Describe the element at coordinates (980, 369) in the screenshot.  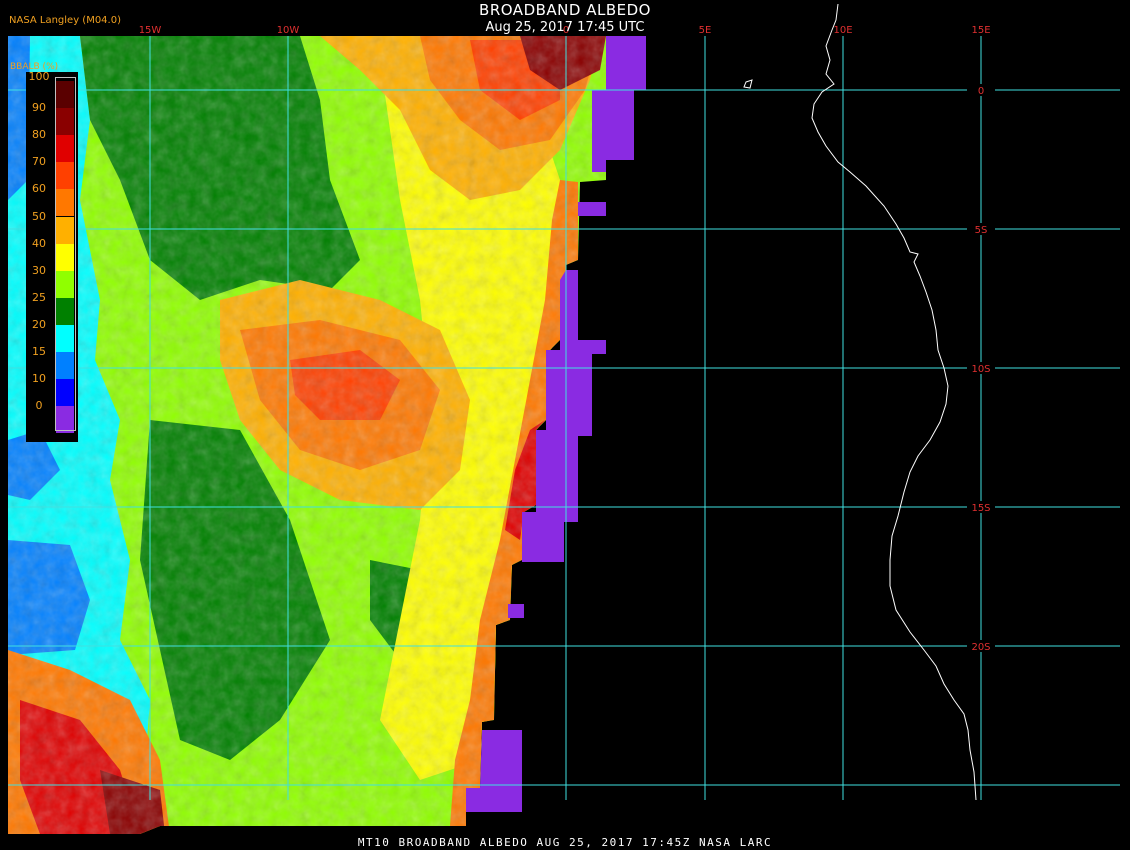
I see `latitude-label: 10S` at that location.